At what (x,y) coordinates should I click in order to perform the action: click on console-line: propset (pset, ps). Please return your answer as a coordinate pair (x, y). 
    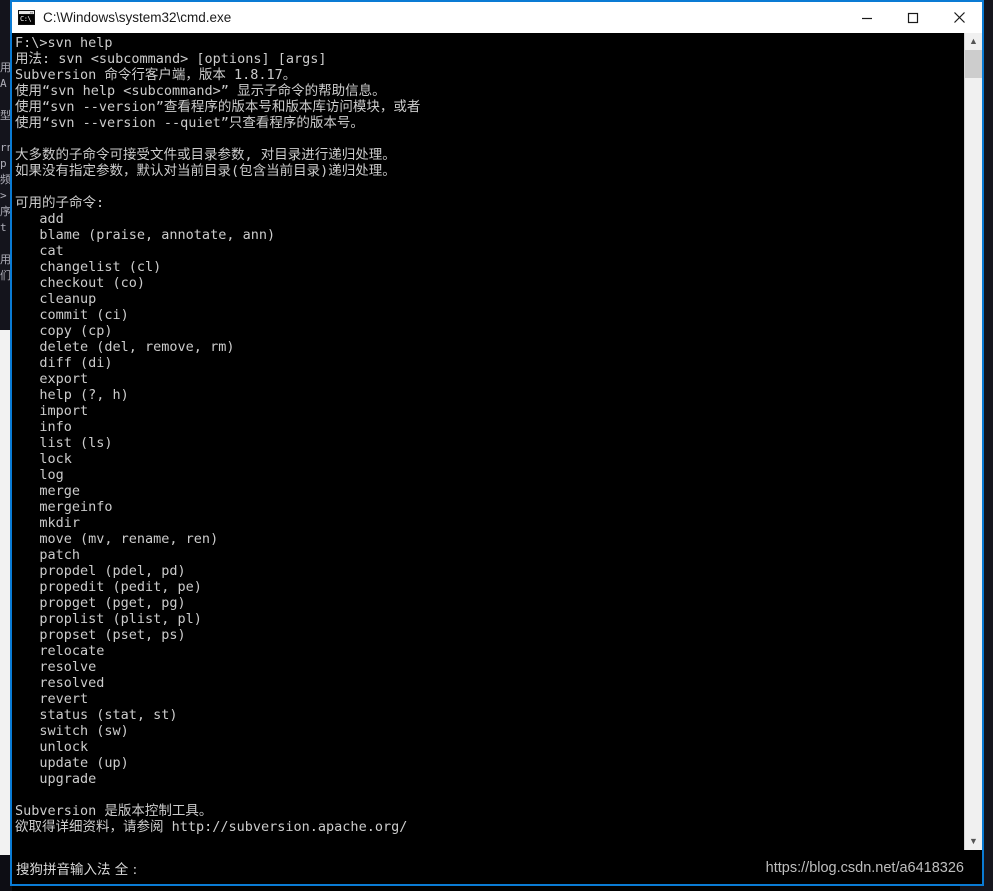
    Looking at the image, I should click on (100, 635).